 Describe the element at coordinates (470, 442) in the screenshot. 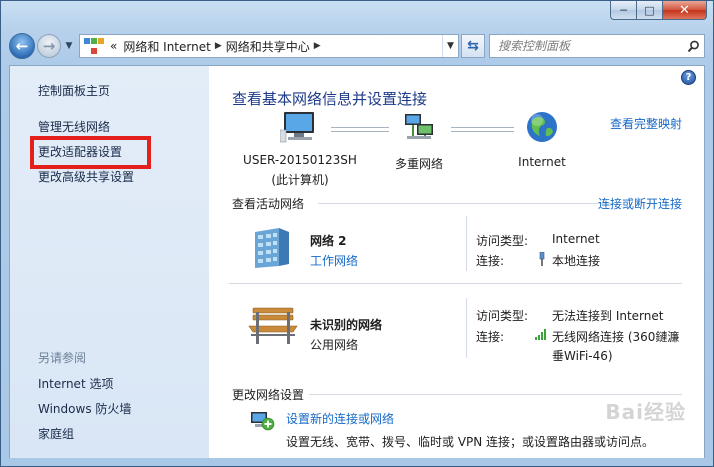

I see `setup-new-connection-description: 设置无线、宽带、拨号、临时或 VPN 连接；或设置路由器或访问点。` at that location.